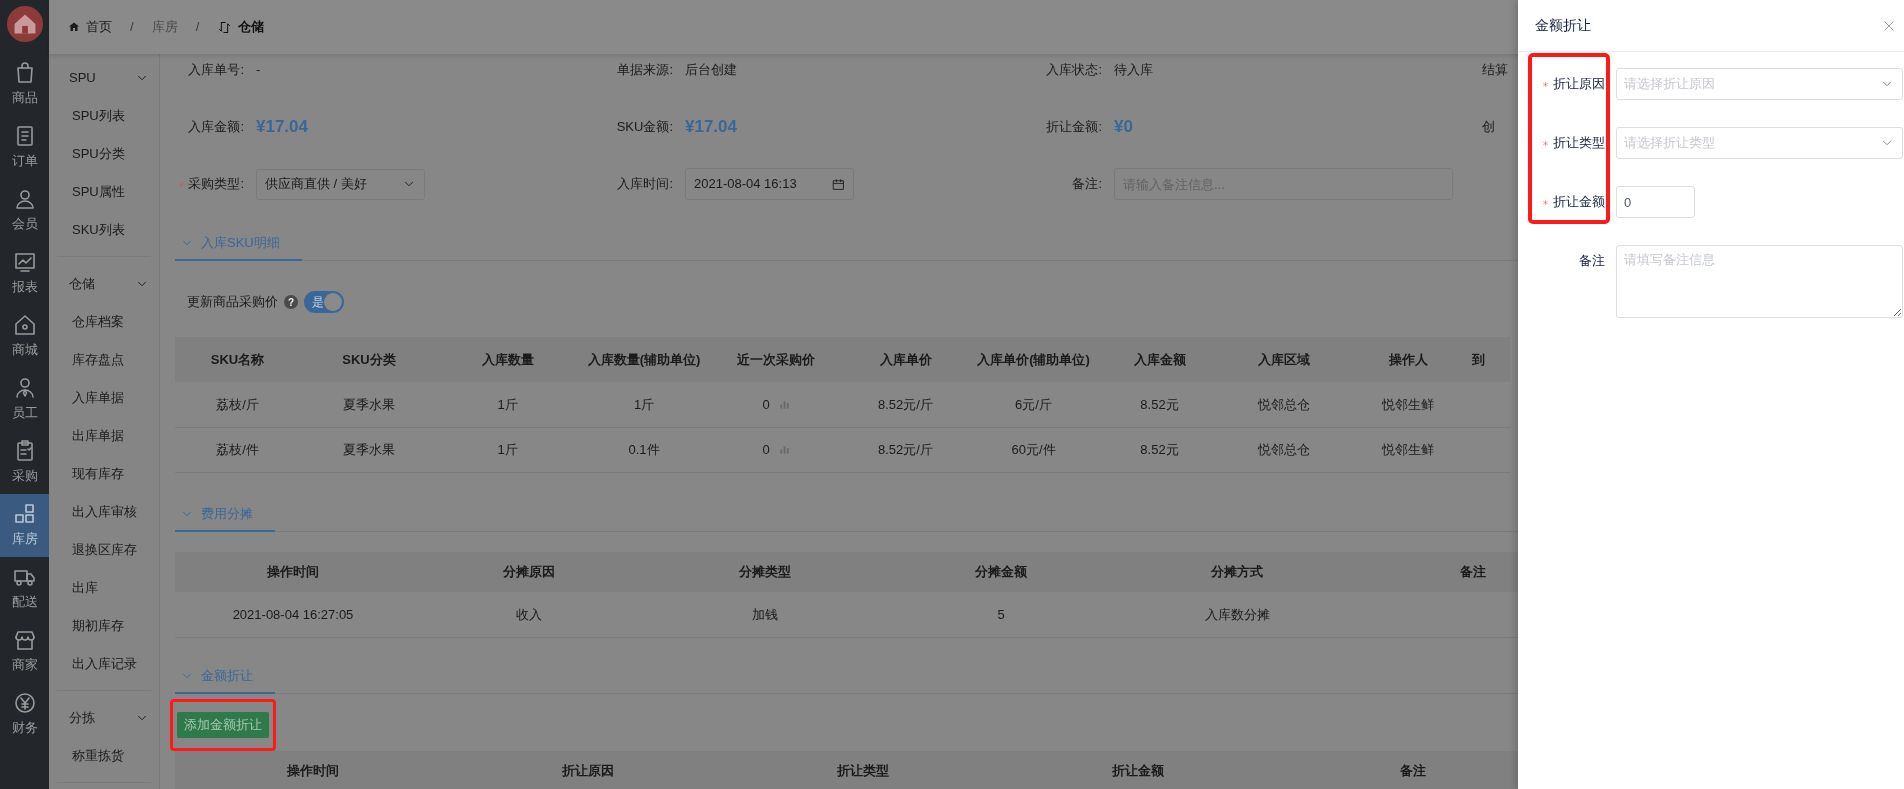 This screenshot has height=789, width=1904. I want to click on field-label: 入库单号:, so click(216, 70).